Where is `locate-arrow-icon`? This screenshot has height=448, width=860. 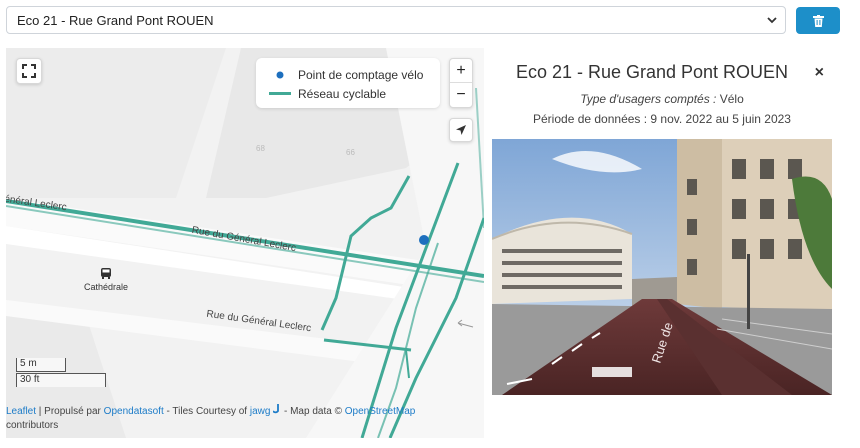 locate-arrow-icon is located at coordinates (461, 130).